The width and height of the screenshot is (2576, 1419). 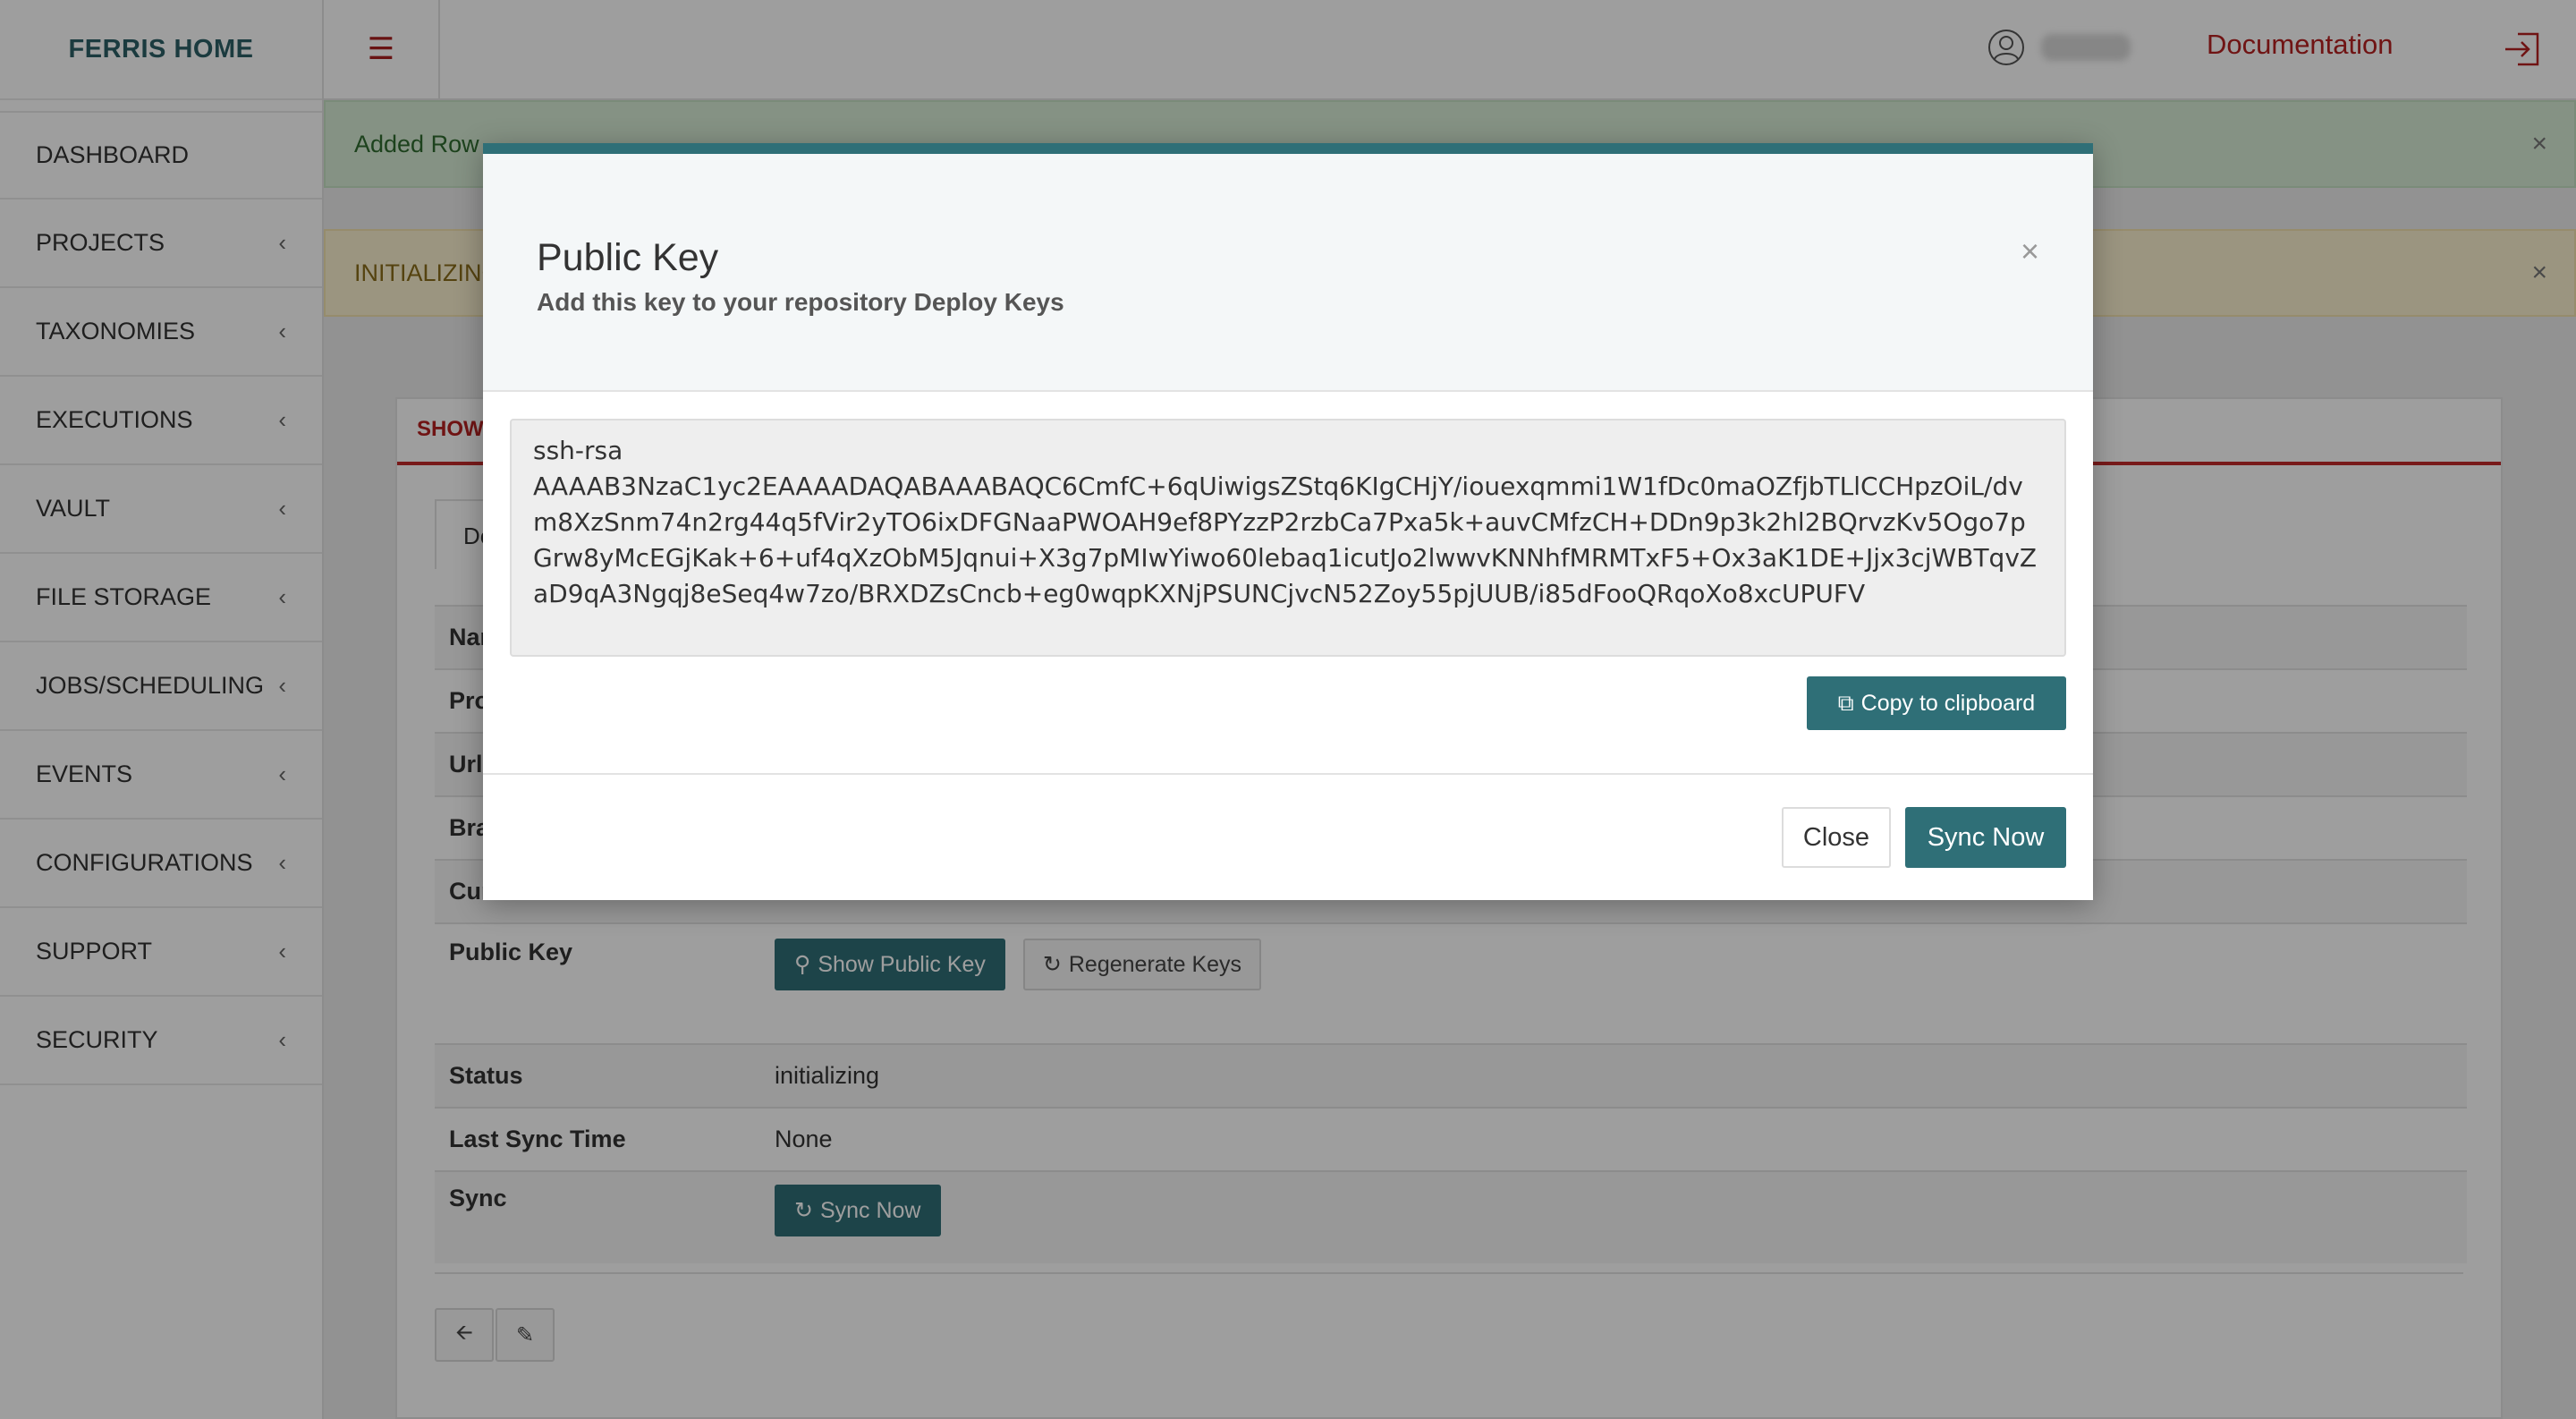 What do you see at coordinates (2030, 251) in the screenshot?
I see `close-icon: ×` at bounding box center [2030, 251].